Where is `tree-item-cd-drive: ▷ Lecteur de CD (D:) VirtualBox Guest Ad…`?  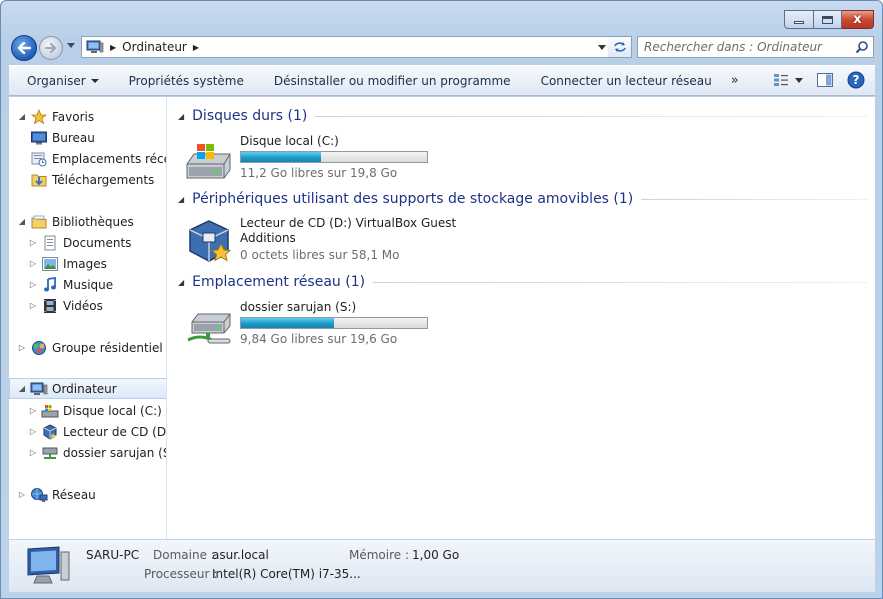 tree-item-cd-drive: ▷ Lecteur de CD (D:) VirtualBox Guest Ad… is located at coordinates (97, 431).